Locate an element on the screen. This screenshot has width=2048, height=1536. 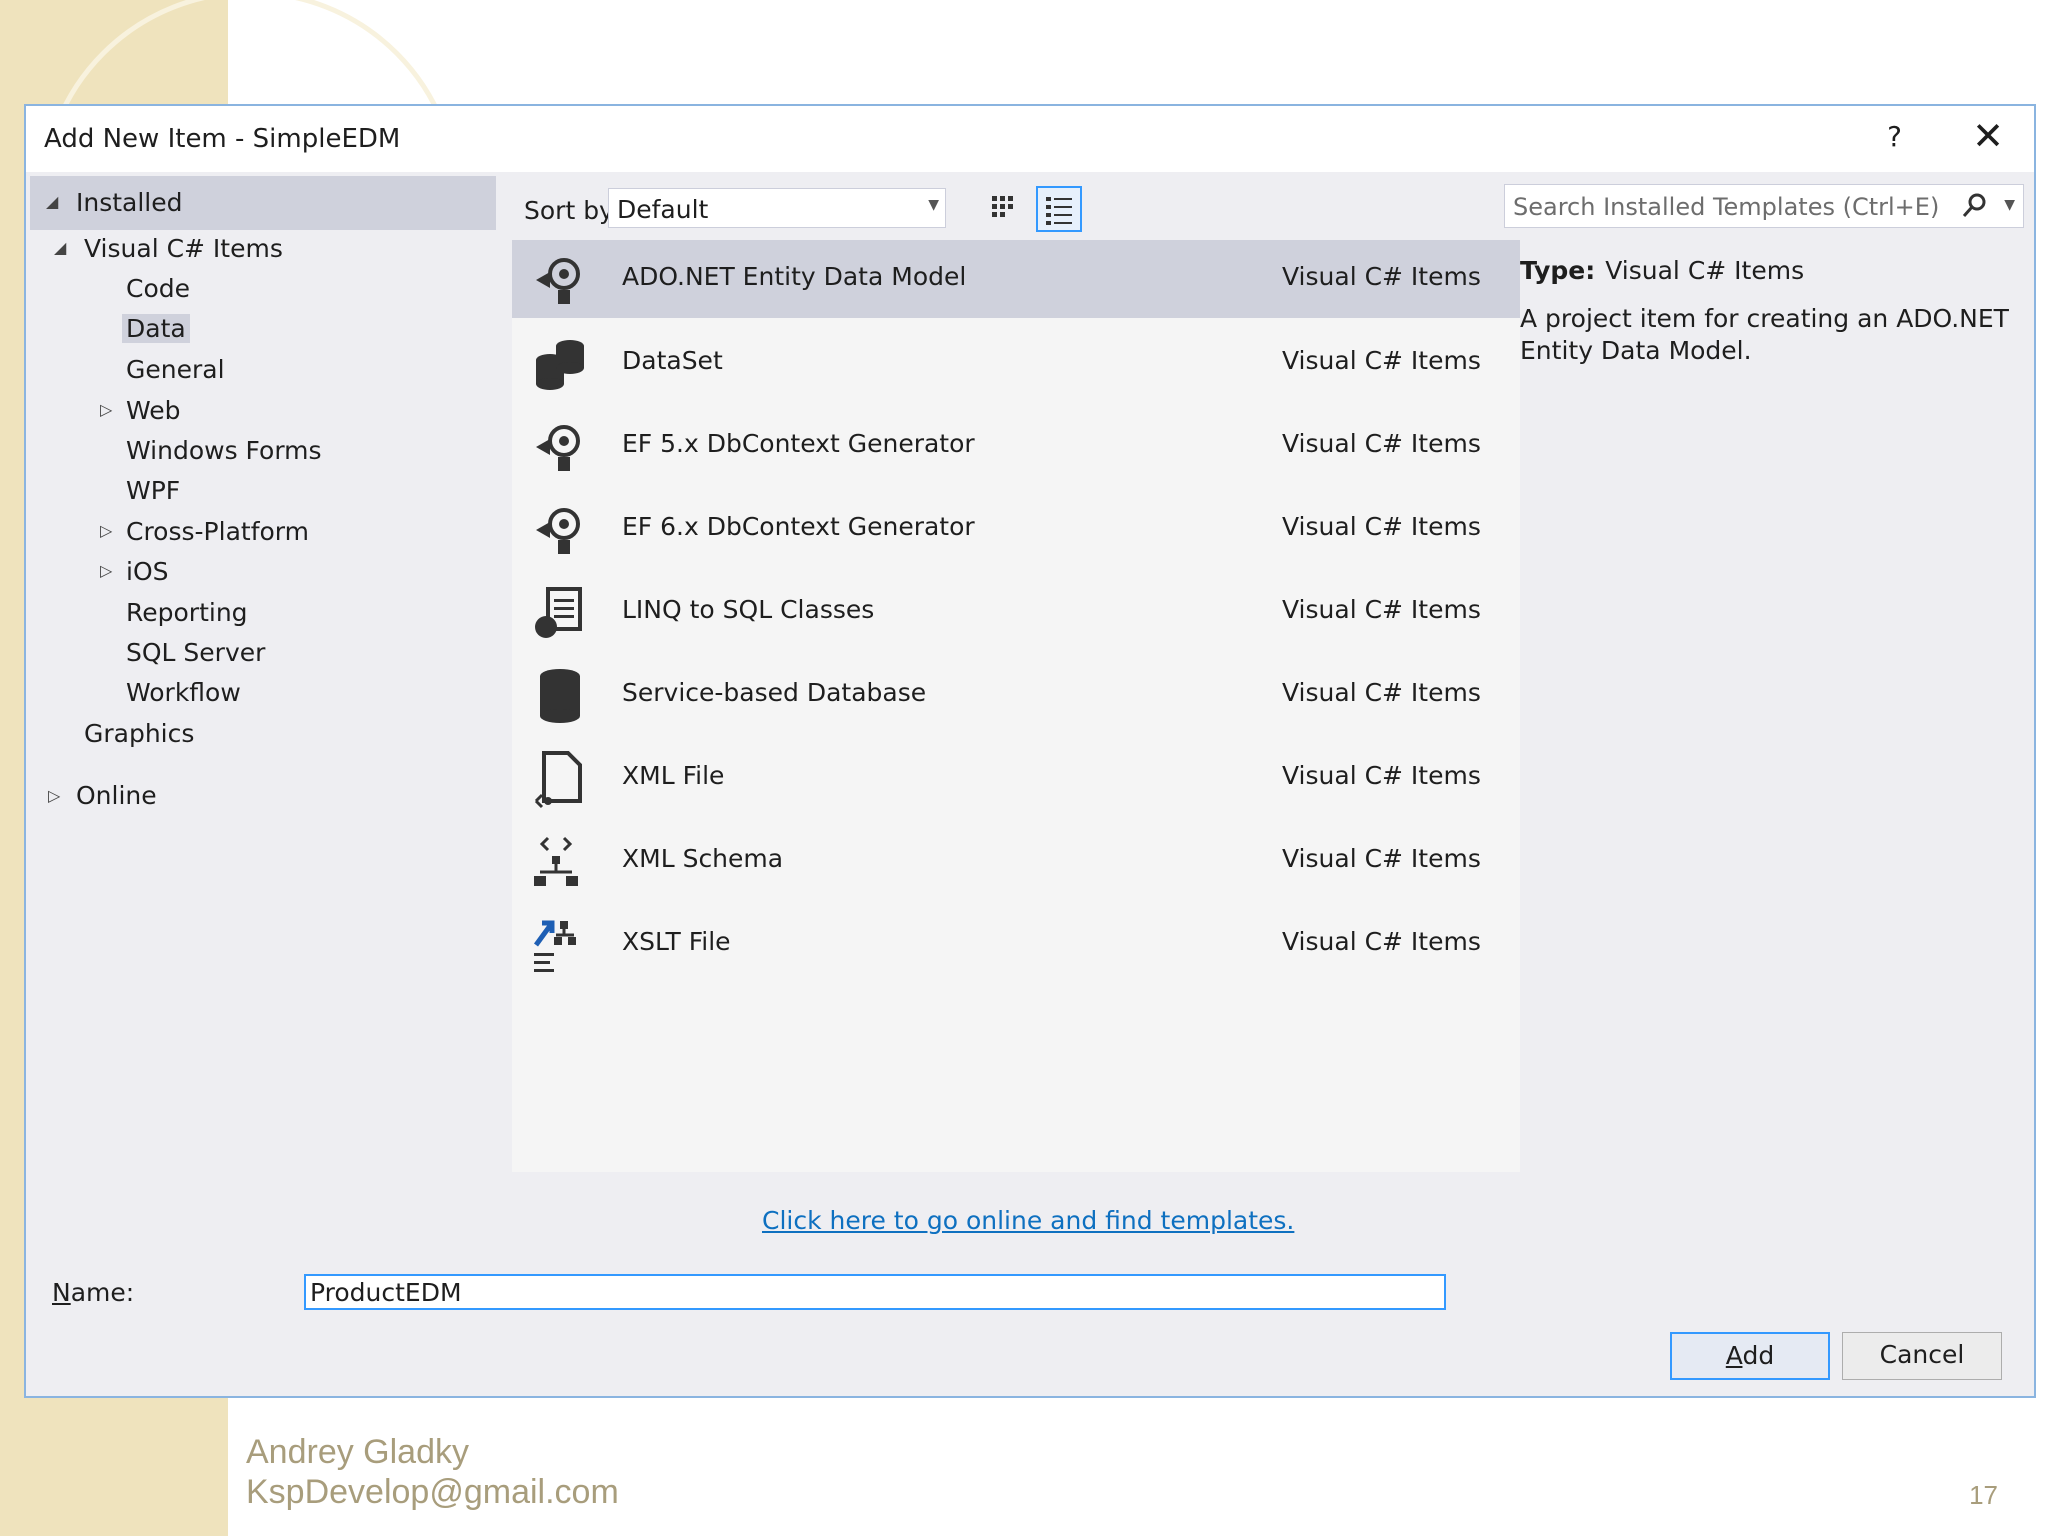
template-row-xslt: XSLT File Visual C# Items is located at coordinates (1016, 944).